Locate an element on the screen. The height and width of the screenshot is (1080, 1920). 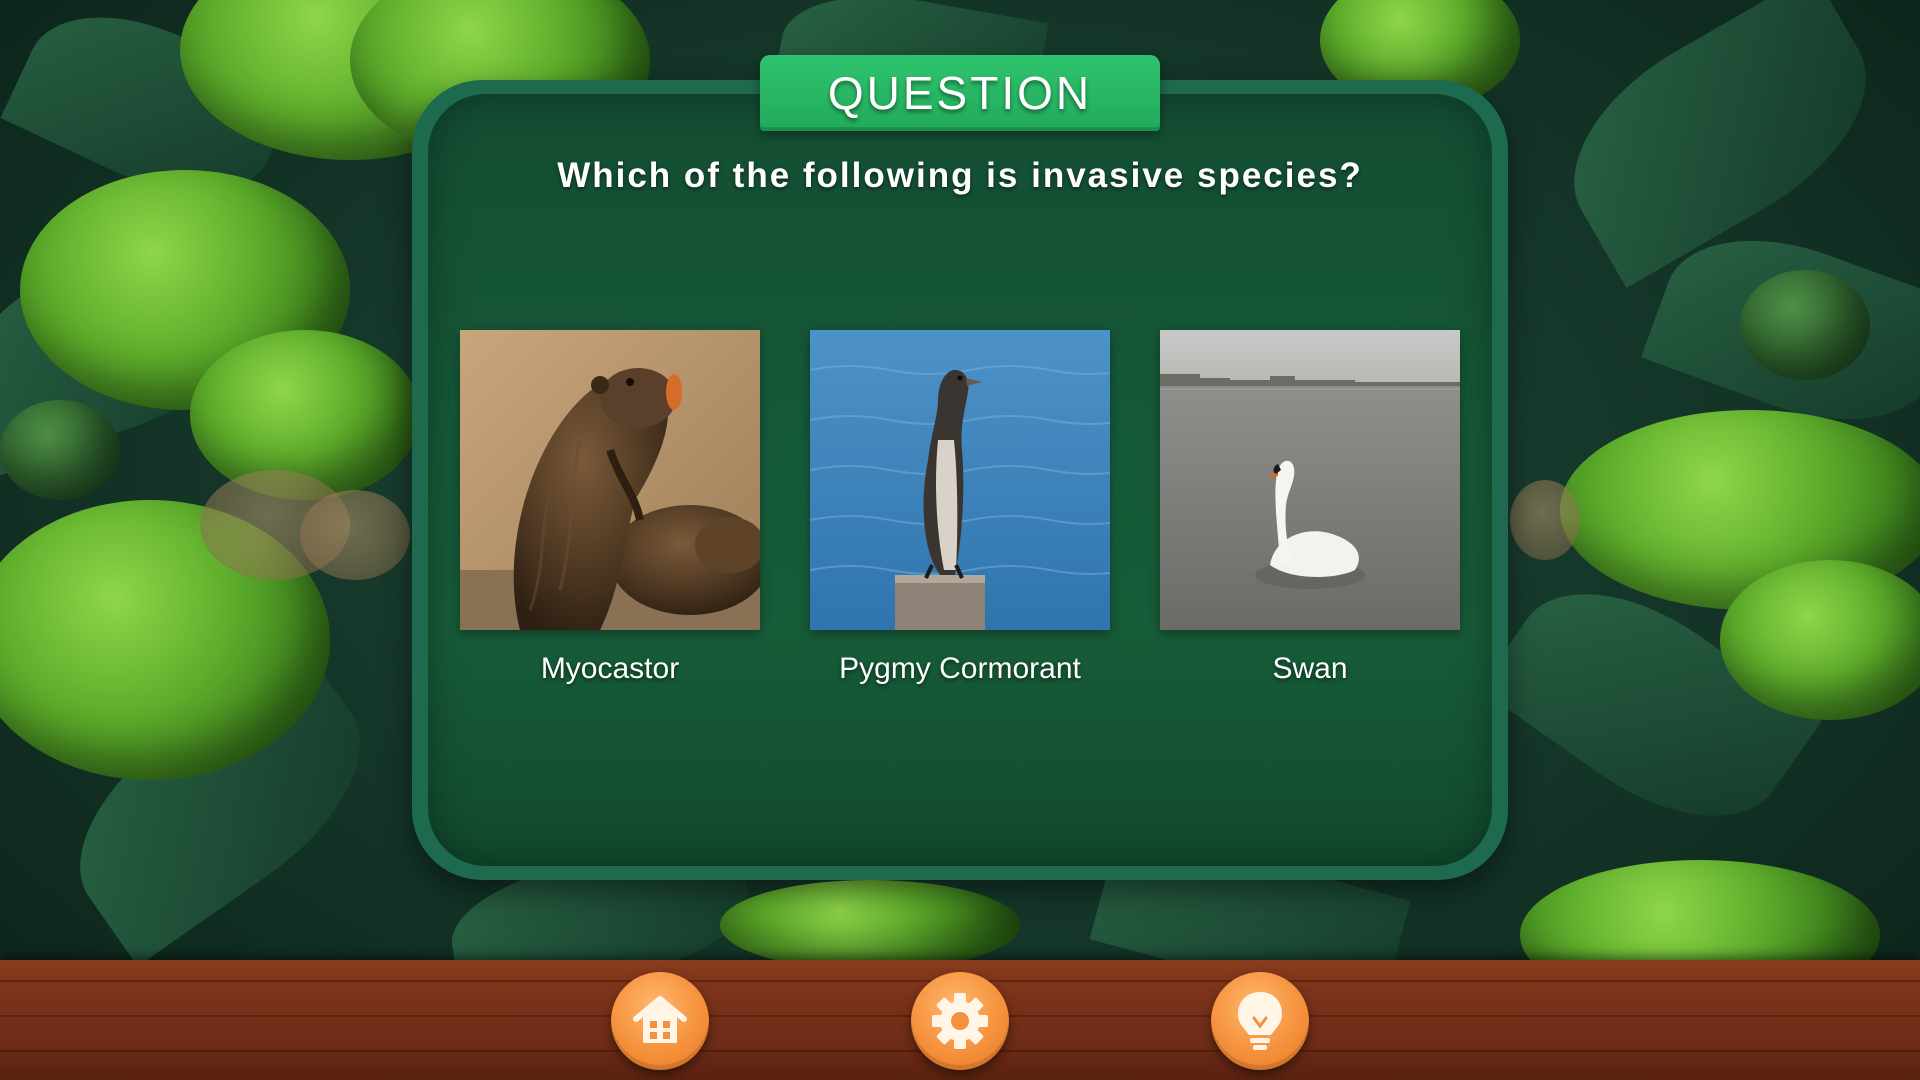
question-title: QUESTION is located at coordinates (960, 93).